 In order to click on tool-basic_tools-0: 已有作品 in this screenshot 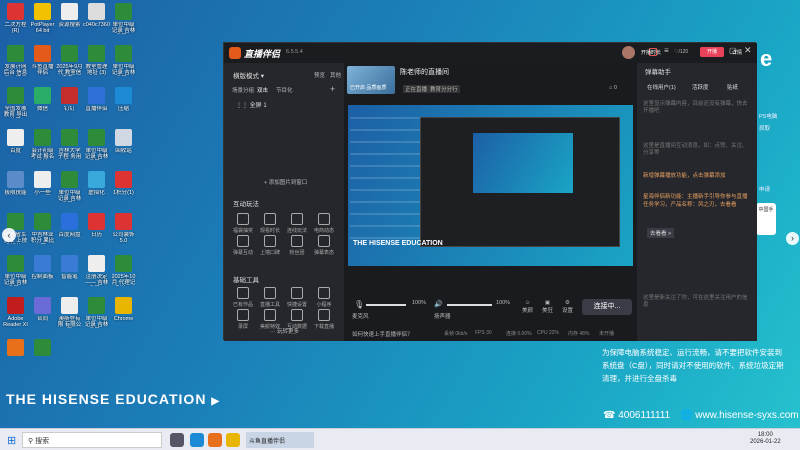, I will do `click(243, 297)`.